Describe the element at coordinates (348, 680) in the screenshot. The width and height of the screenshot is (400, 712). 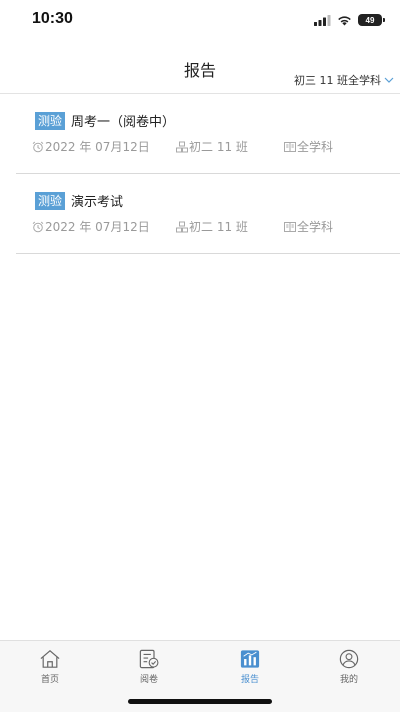
I see `tab-mine-label: 我的` at that location.